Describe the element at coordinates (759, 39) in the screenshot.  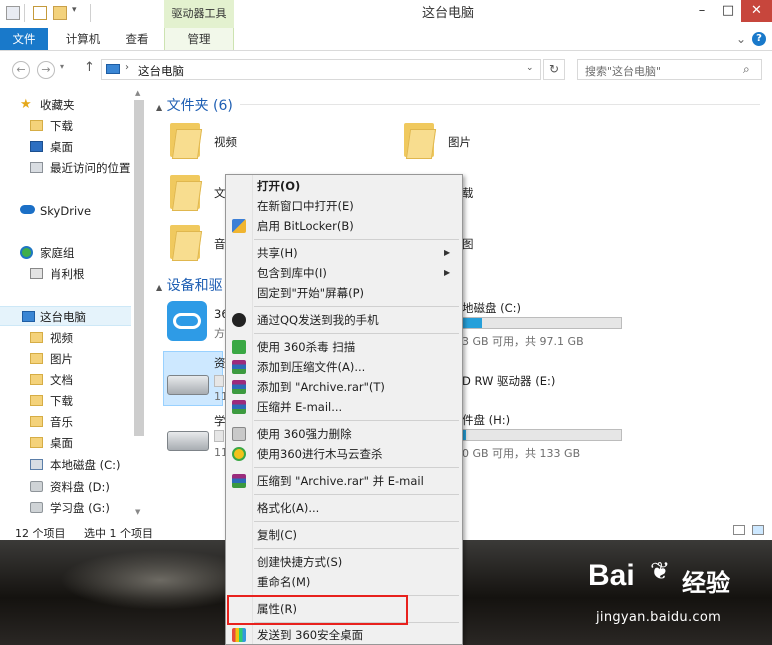
I see `help-icon: ?` at that location.